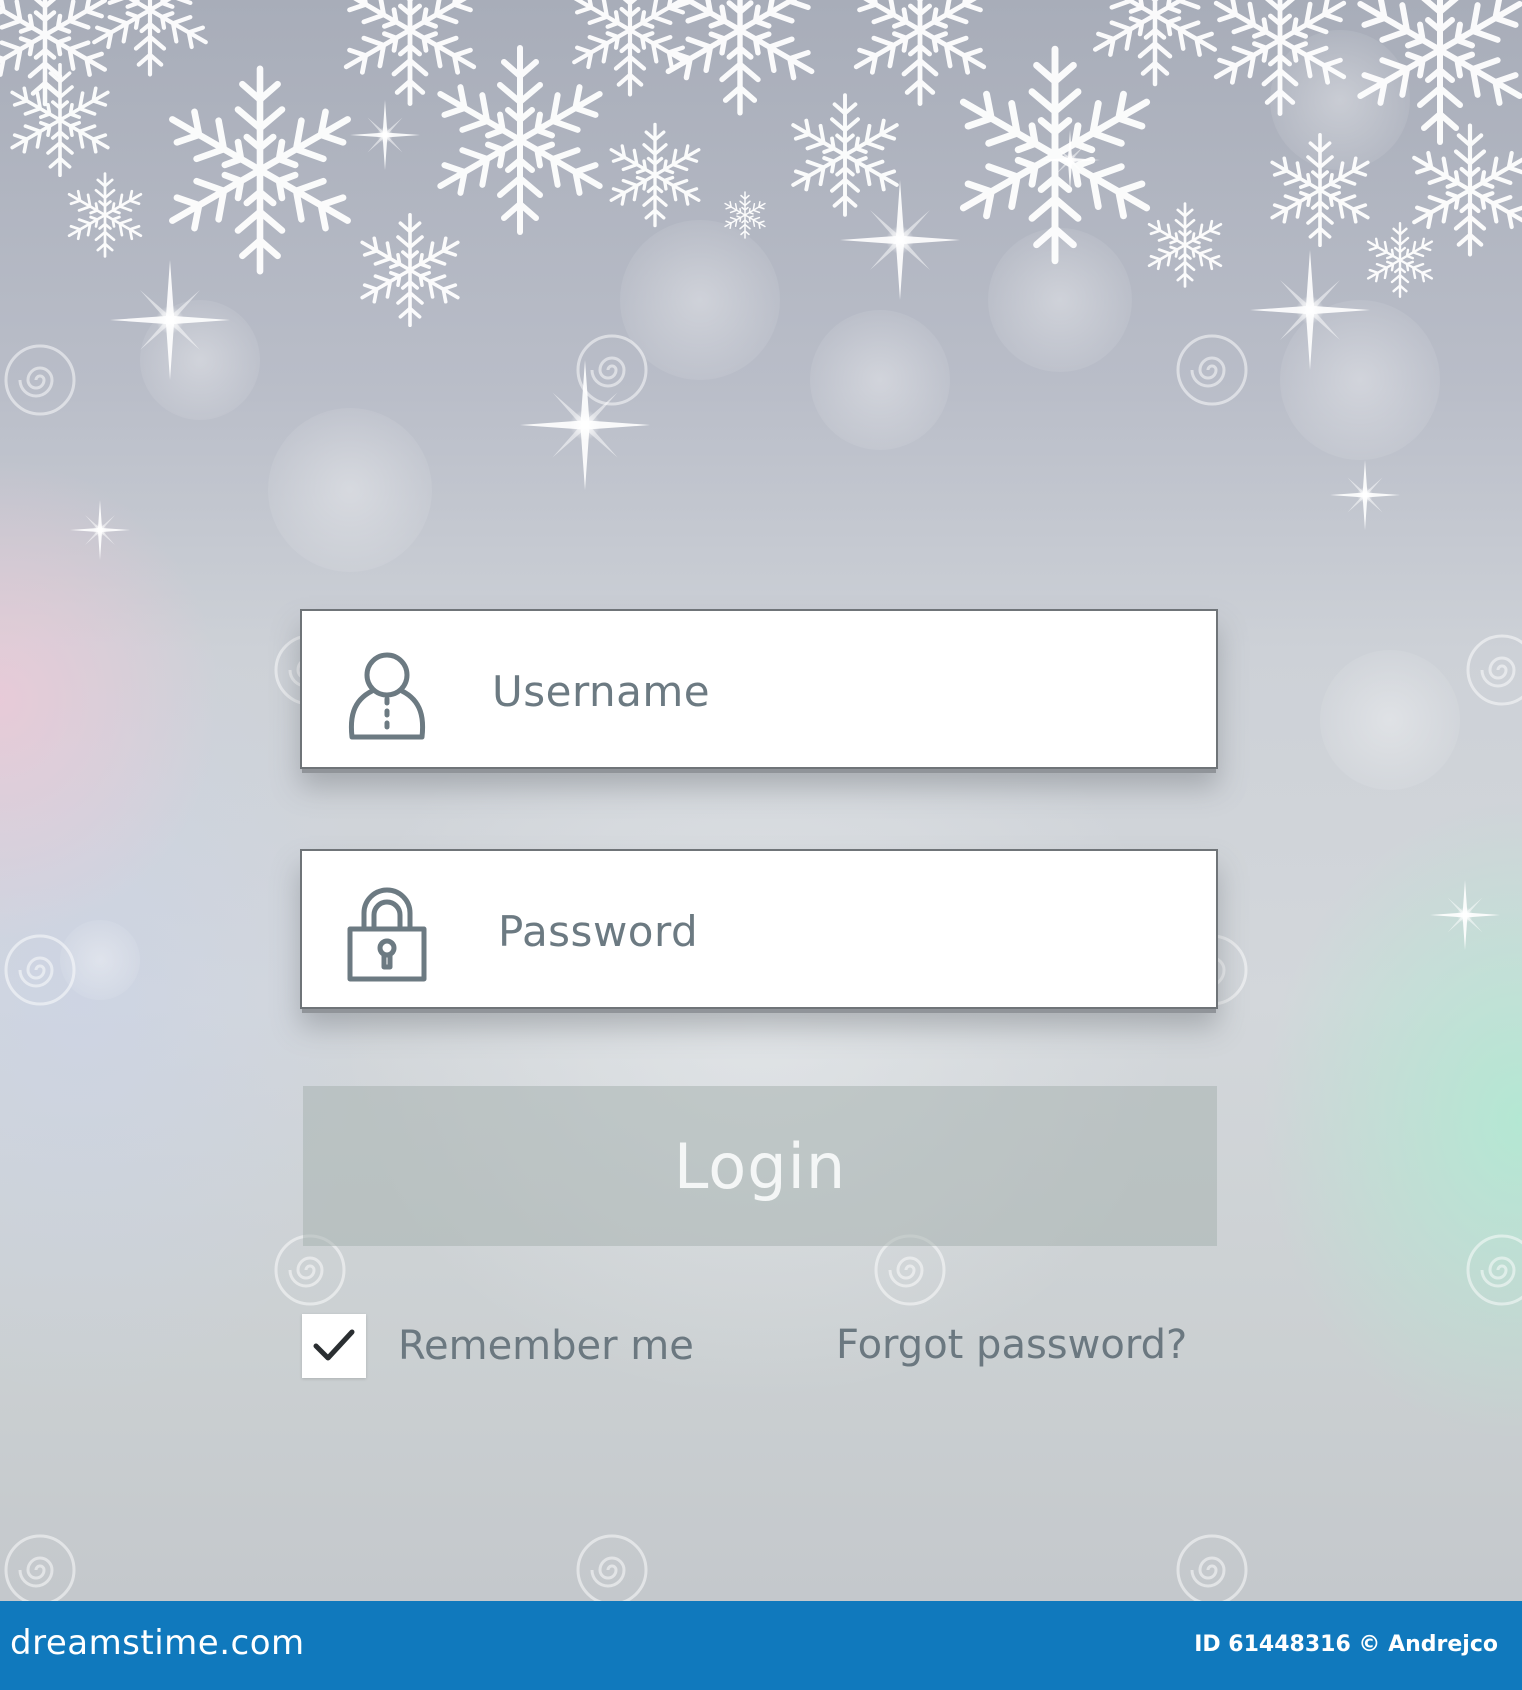 The width and height of the screenshot is (1522, 1690). I want to click on login-button: Login, so click(760, 1166).